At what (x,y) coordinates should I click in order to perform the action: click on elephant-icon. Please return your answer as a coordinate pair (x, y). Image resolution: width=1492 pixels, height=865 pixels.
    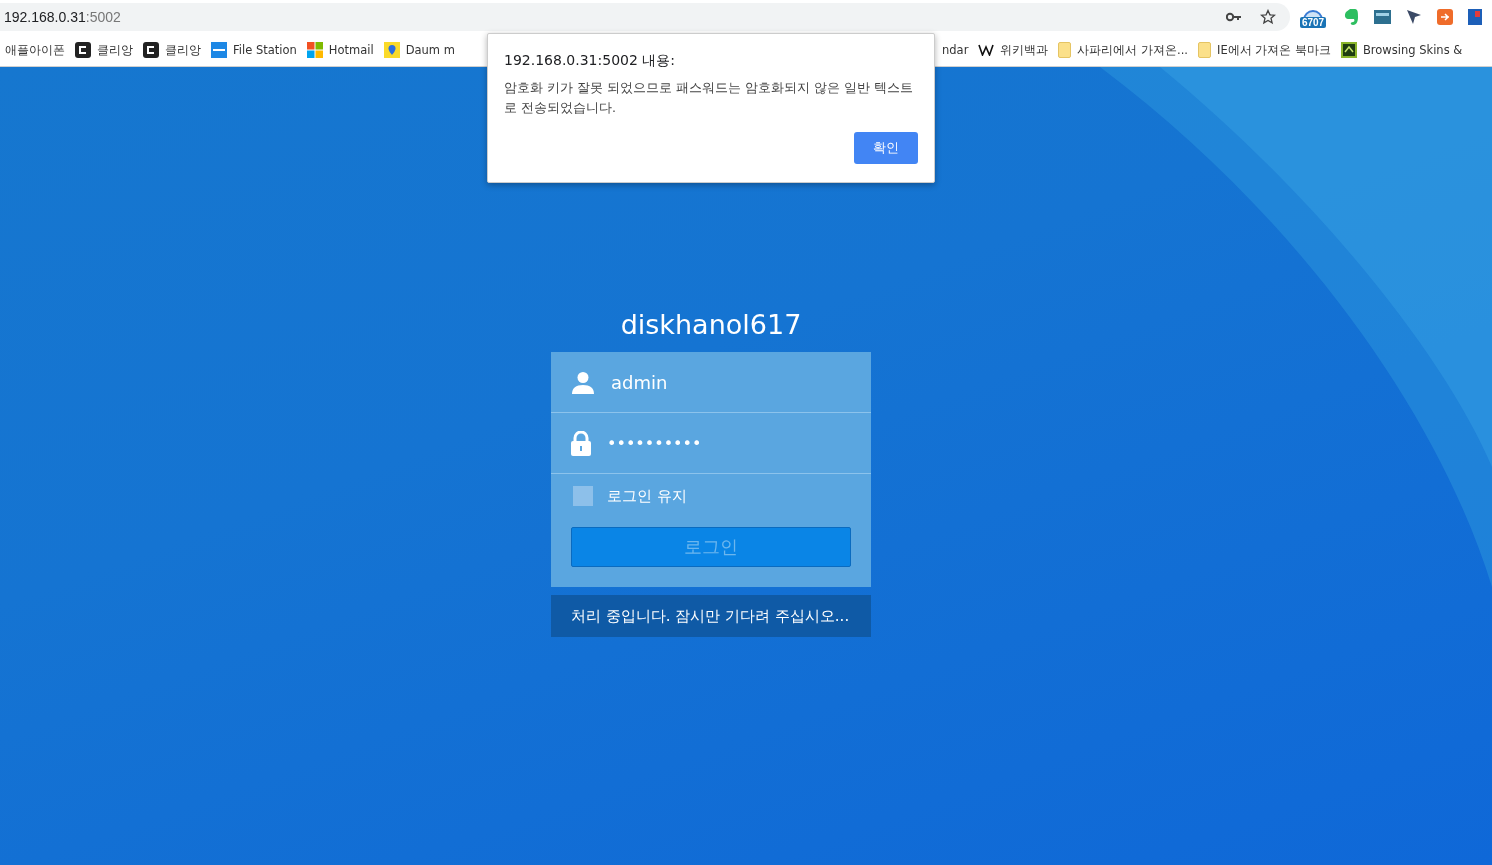
    Looking at the image, I should click on (1351, 17).